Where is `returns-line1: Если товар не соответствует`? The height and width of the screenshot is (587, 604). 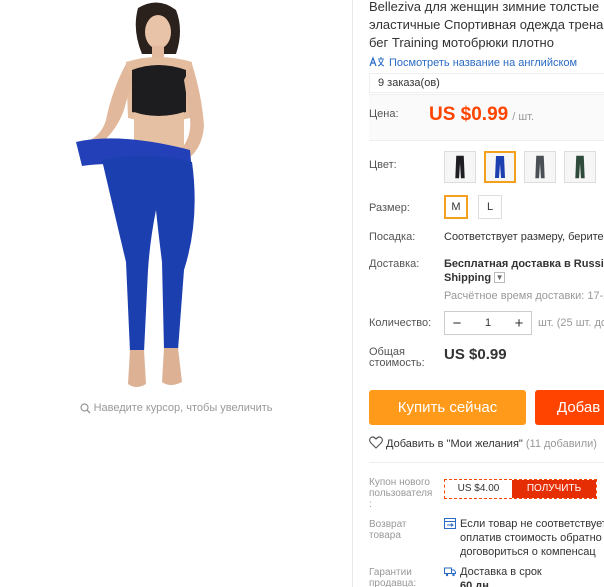
returns-line1: Если товар не соответствует is located at coordinates (532, 524).